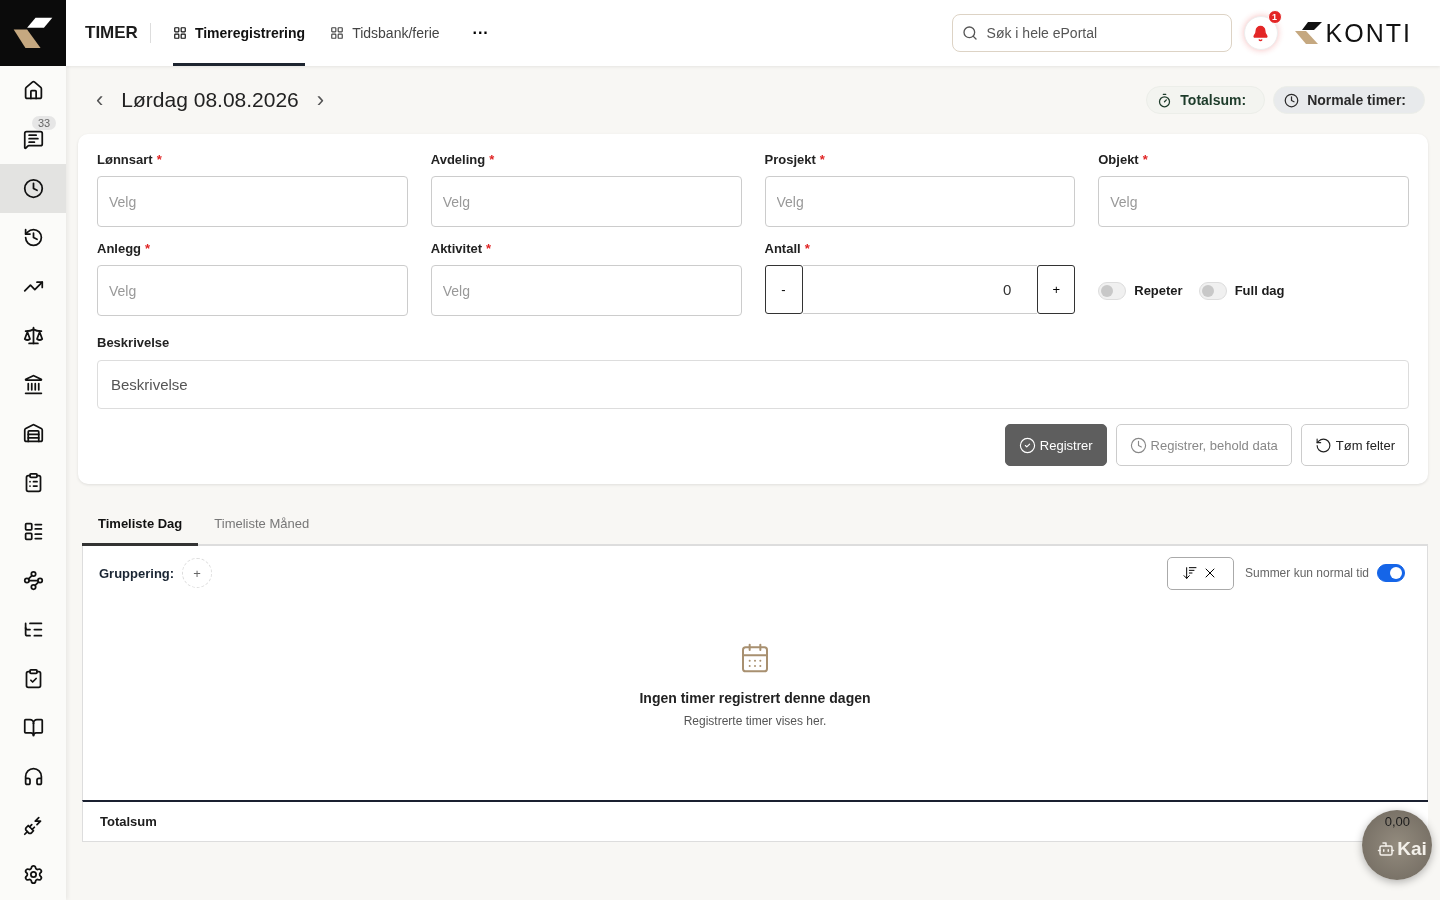  I want to click on nav-tab: Tidsbank/ferie, so click(385, 33).